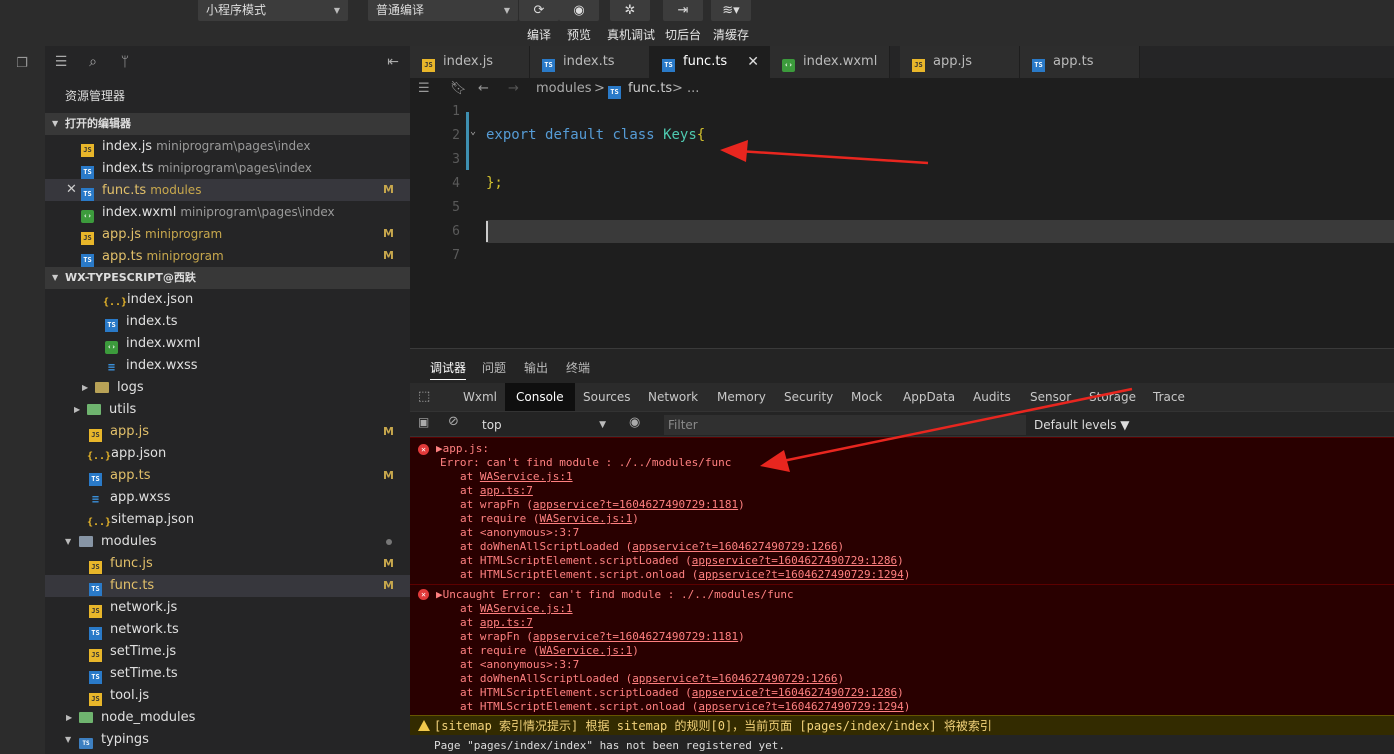 This screenshot has height=754, width=1394. Describe the element at coordinates (227, 410) in the screenshot. I see `tree-folder: ▶ utils` at that location.